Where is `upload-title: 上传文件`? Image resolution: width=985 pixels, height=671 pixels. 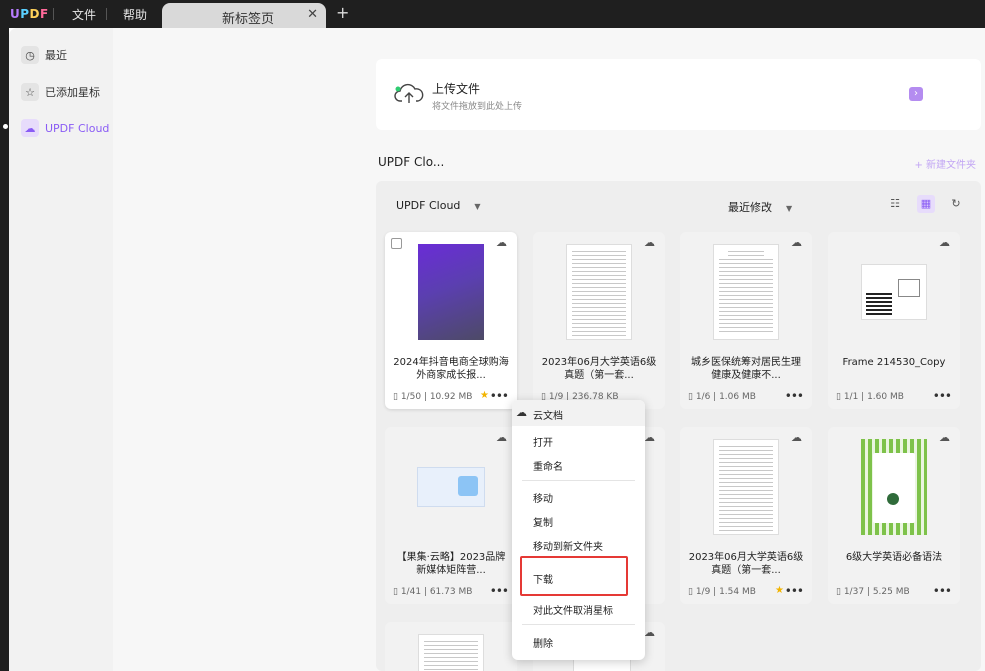
upload-title: 上传文件 is located at coordinates (456, 89).